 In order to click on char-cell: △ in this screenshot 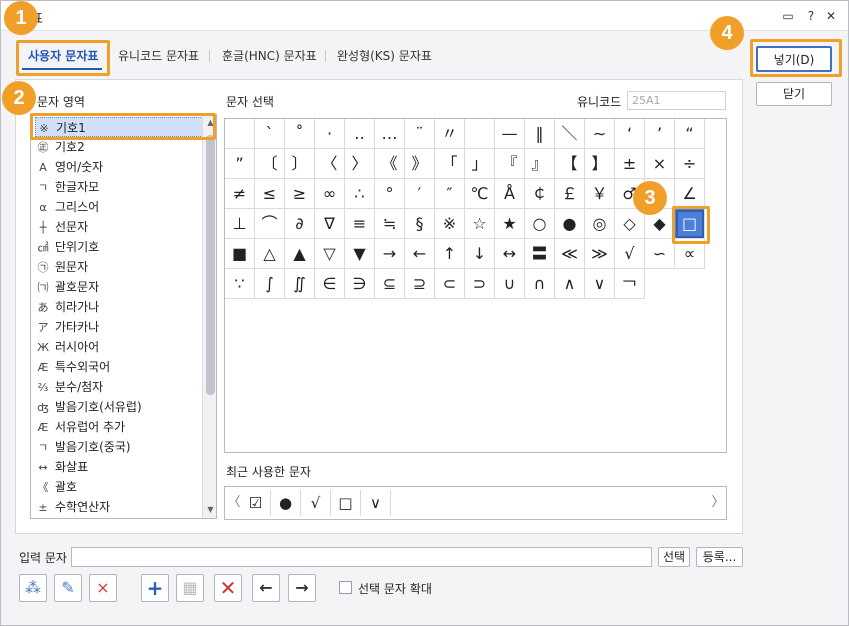, I will do `click(270, 254)`.